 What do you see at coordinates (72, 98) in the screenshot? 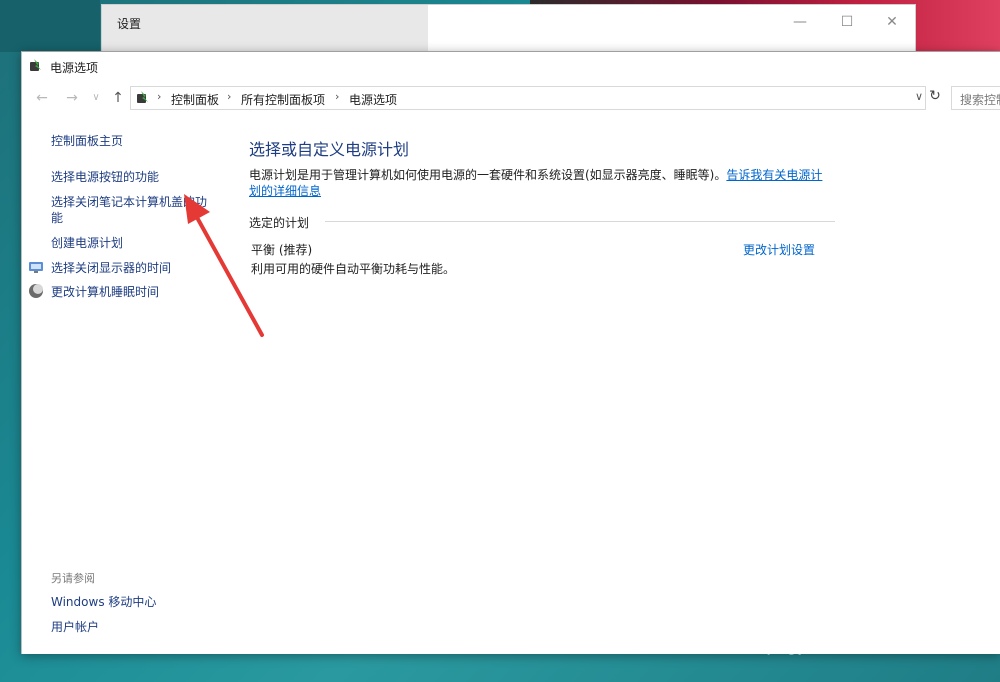
I see `forward-arrow-icon: →` at bounding box center [72, 98].